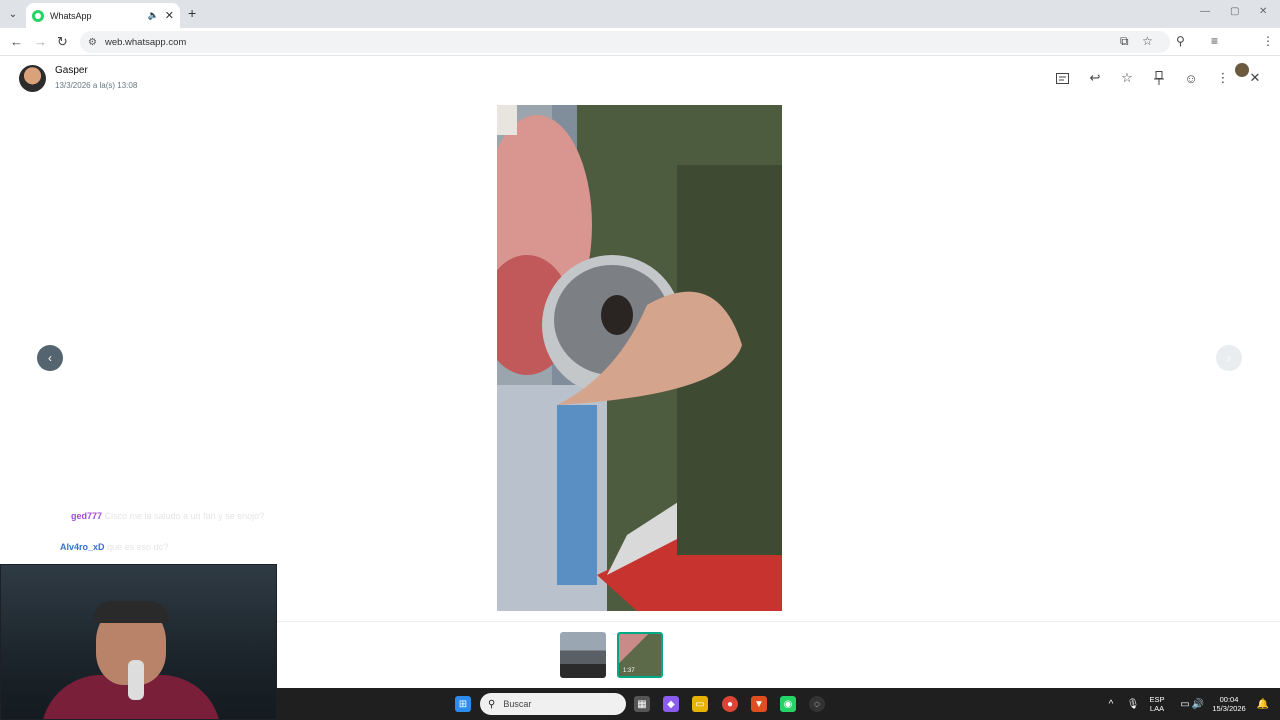  I want to click on pin-icon, so click(1159, 78).